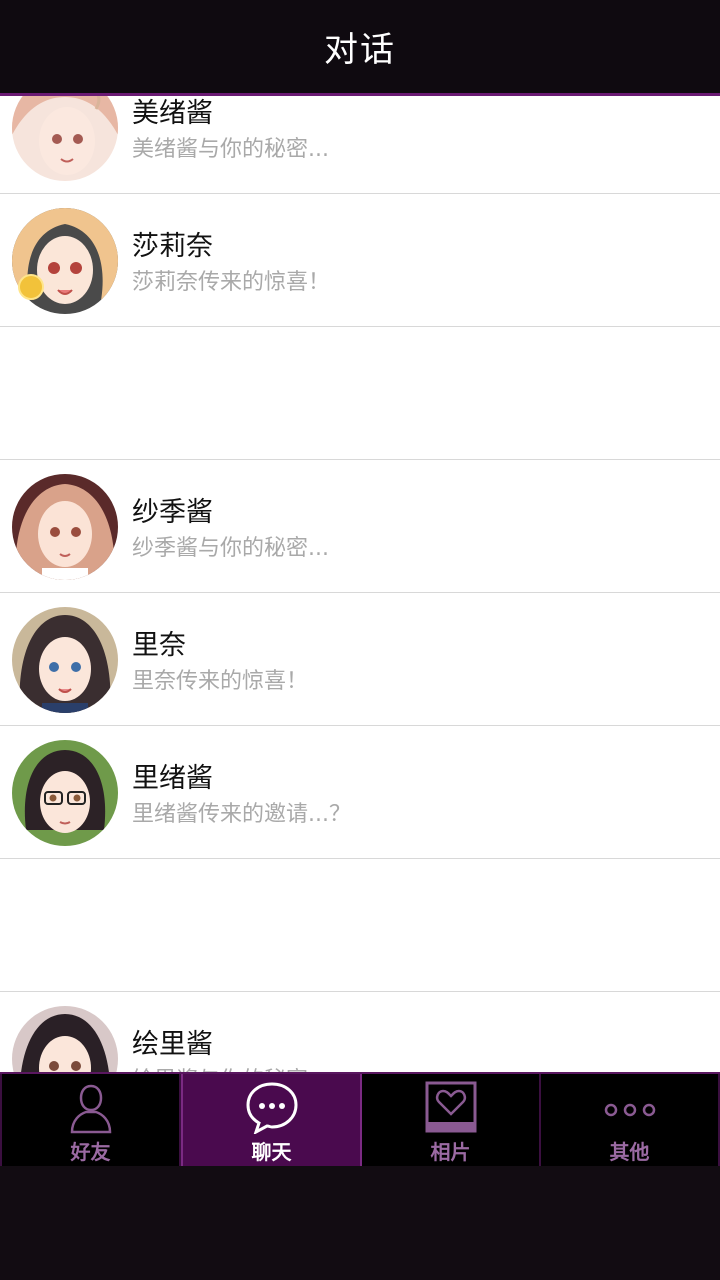 This screenshot has height=1280, width=720. Describe the element at coordinates (231, 282) in the screenshot. I see `conversation-preview: 莎莉奈传来的惊喜！` at that location.